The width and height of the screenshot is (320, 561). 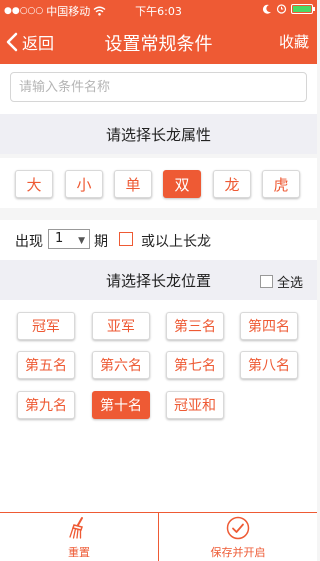 I want to click on period-suffix-label: 期, so click(x=101, y=242).